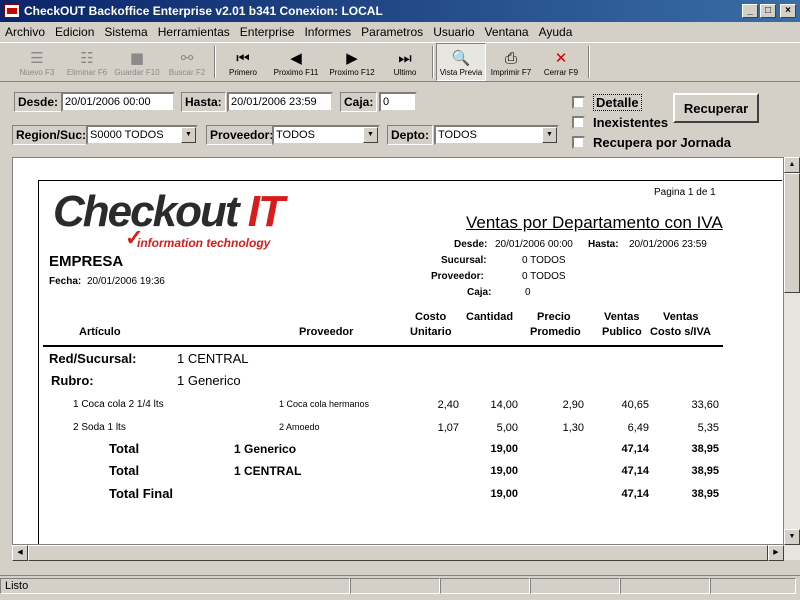 The image size is (800, 600). What do you see at coordinates (768, 11) in the screenshot?
I see `maximize-button: □` at bounding box center [768, 11].